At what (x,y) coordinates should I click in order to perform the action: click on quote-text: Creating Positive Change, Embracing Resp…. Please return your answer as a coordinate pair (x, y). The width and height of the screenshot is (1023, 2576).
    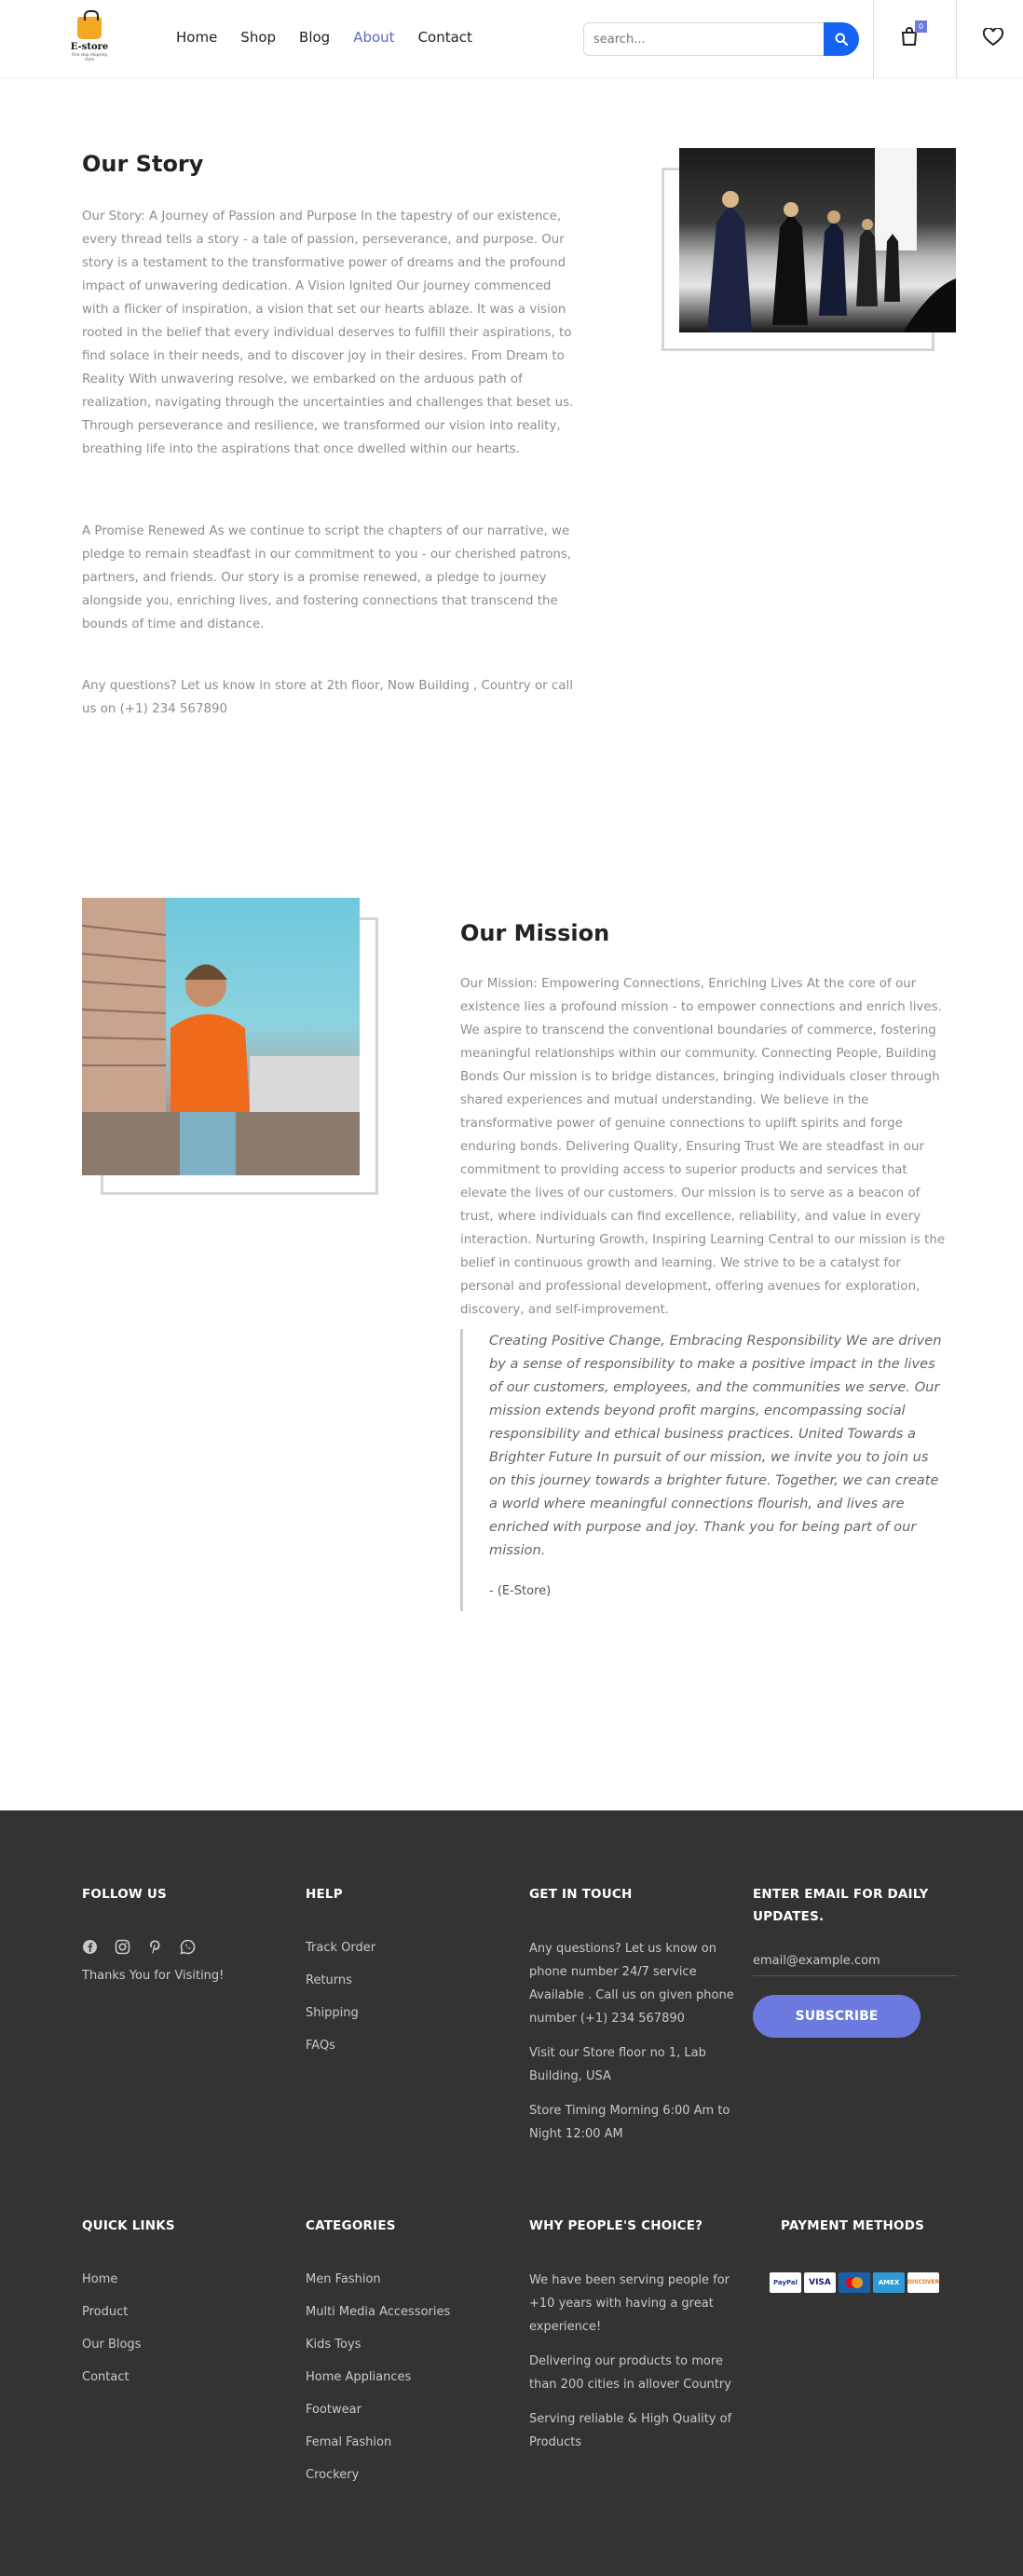
    Looking at the image, I should click on (715, 1445).